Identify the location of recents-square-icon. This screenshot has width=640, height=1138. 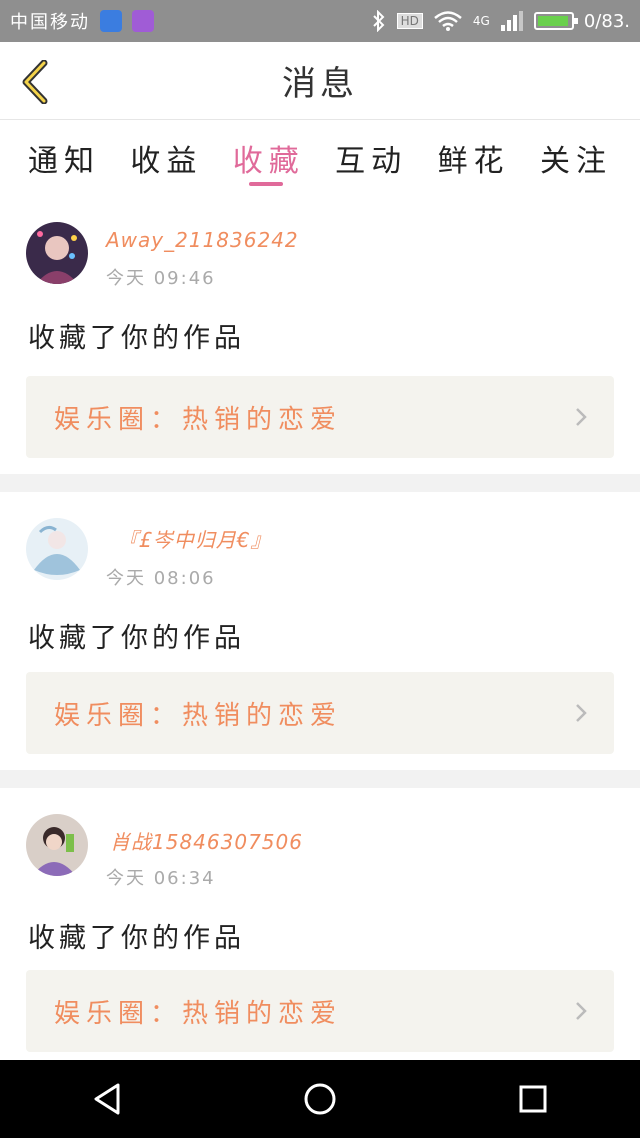
(533, 1099).